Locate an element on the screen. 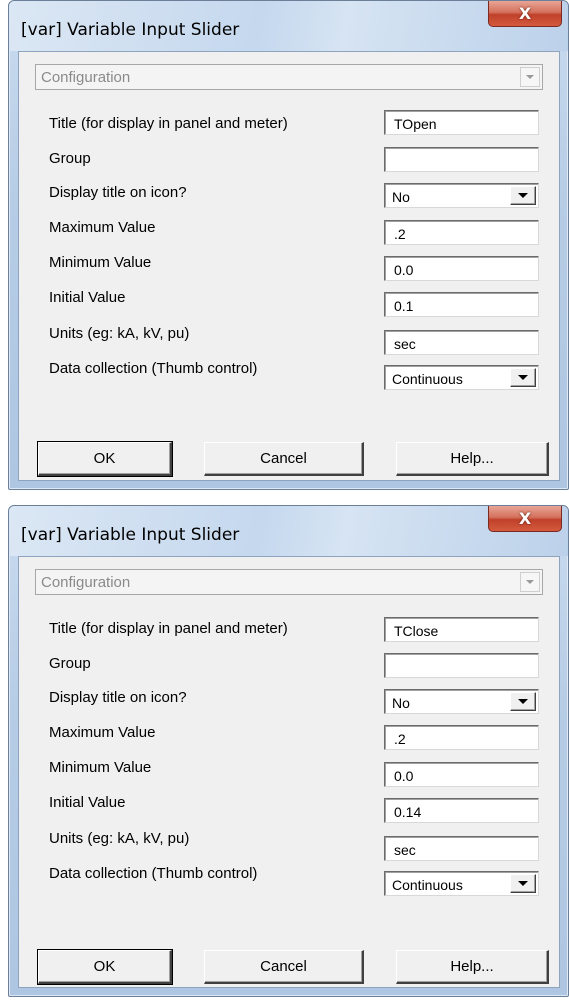 The image size is (569, 1001). initial-value-input: 0.1 is located at coordinates (461, 304).